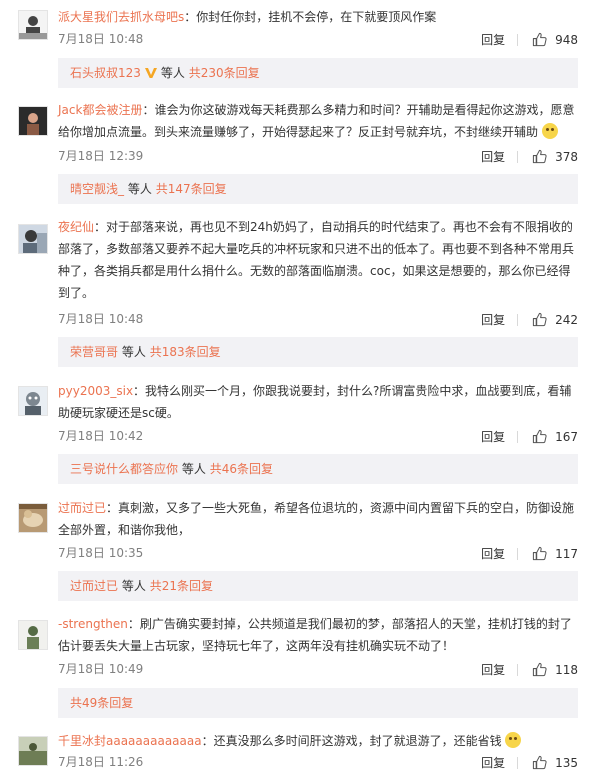 Image resolution: width=598 pixels, height=771 pixels. What do you see at coordinates (181, 586) in the screenshot?
I see `reply-summary-total: 共21条回复` at bounding box center [181, 586].